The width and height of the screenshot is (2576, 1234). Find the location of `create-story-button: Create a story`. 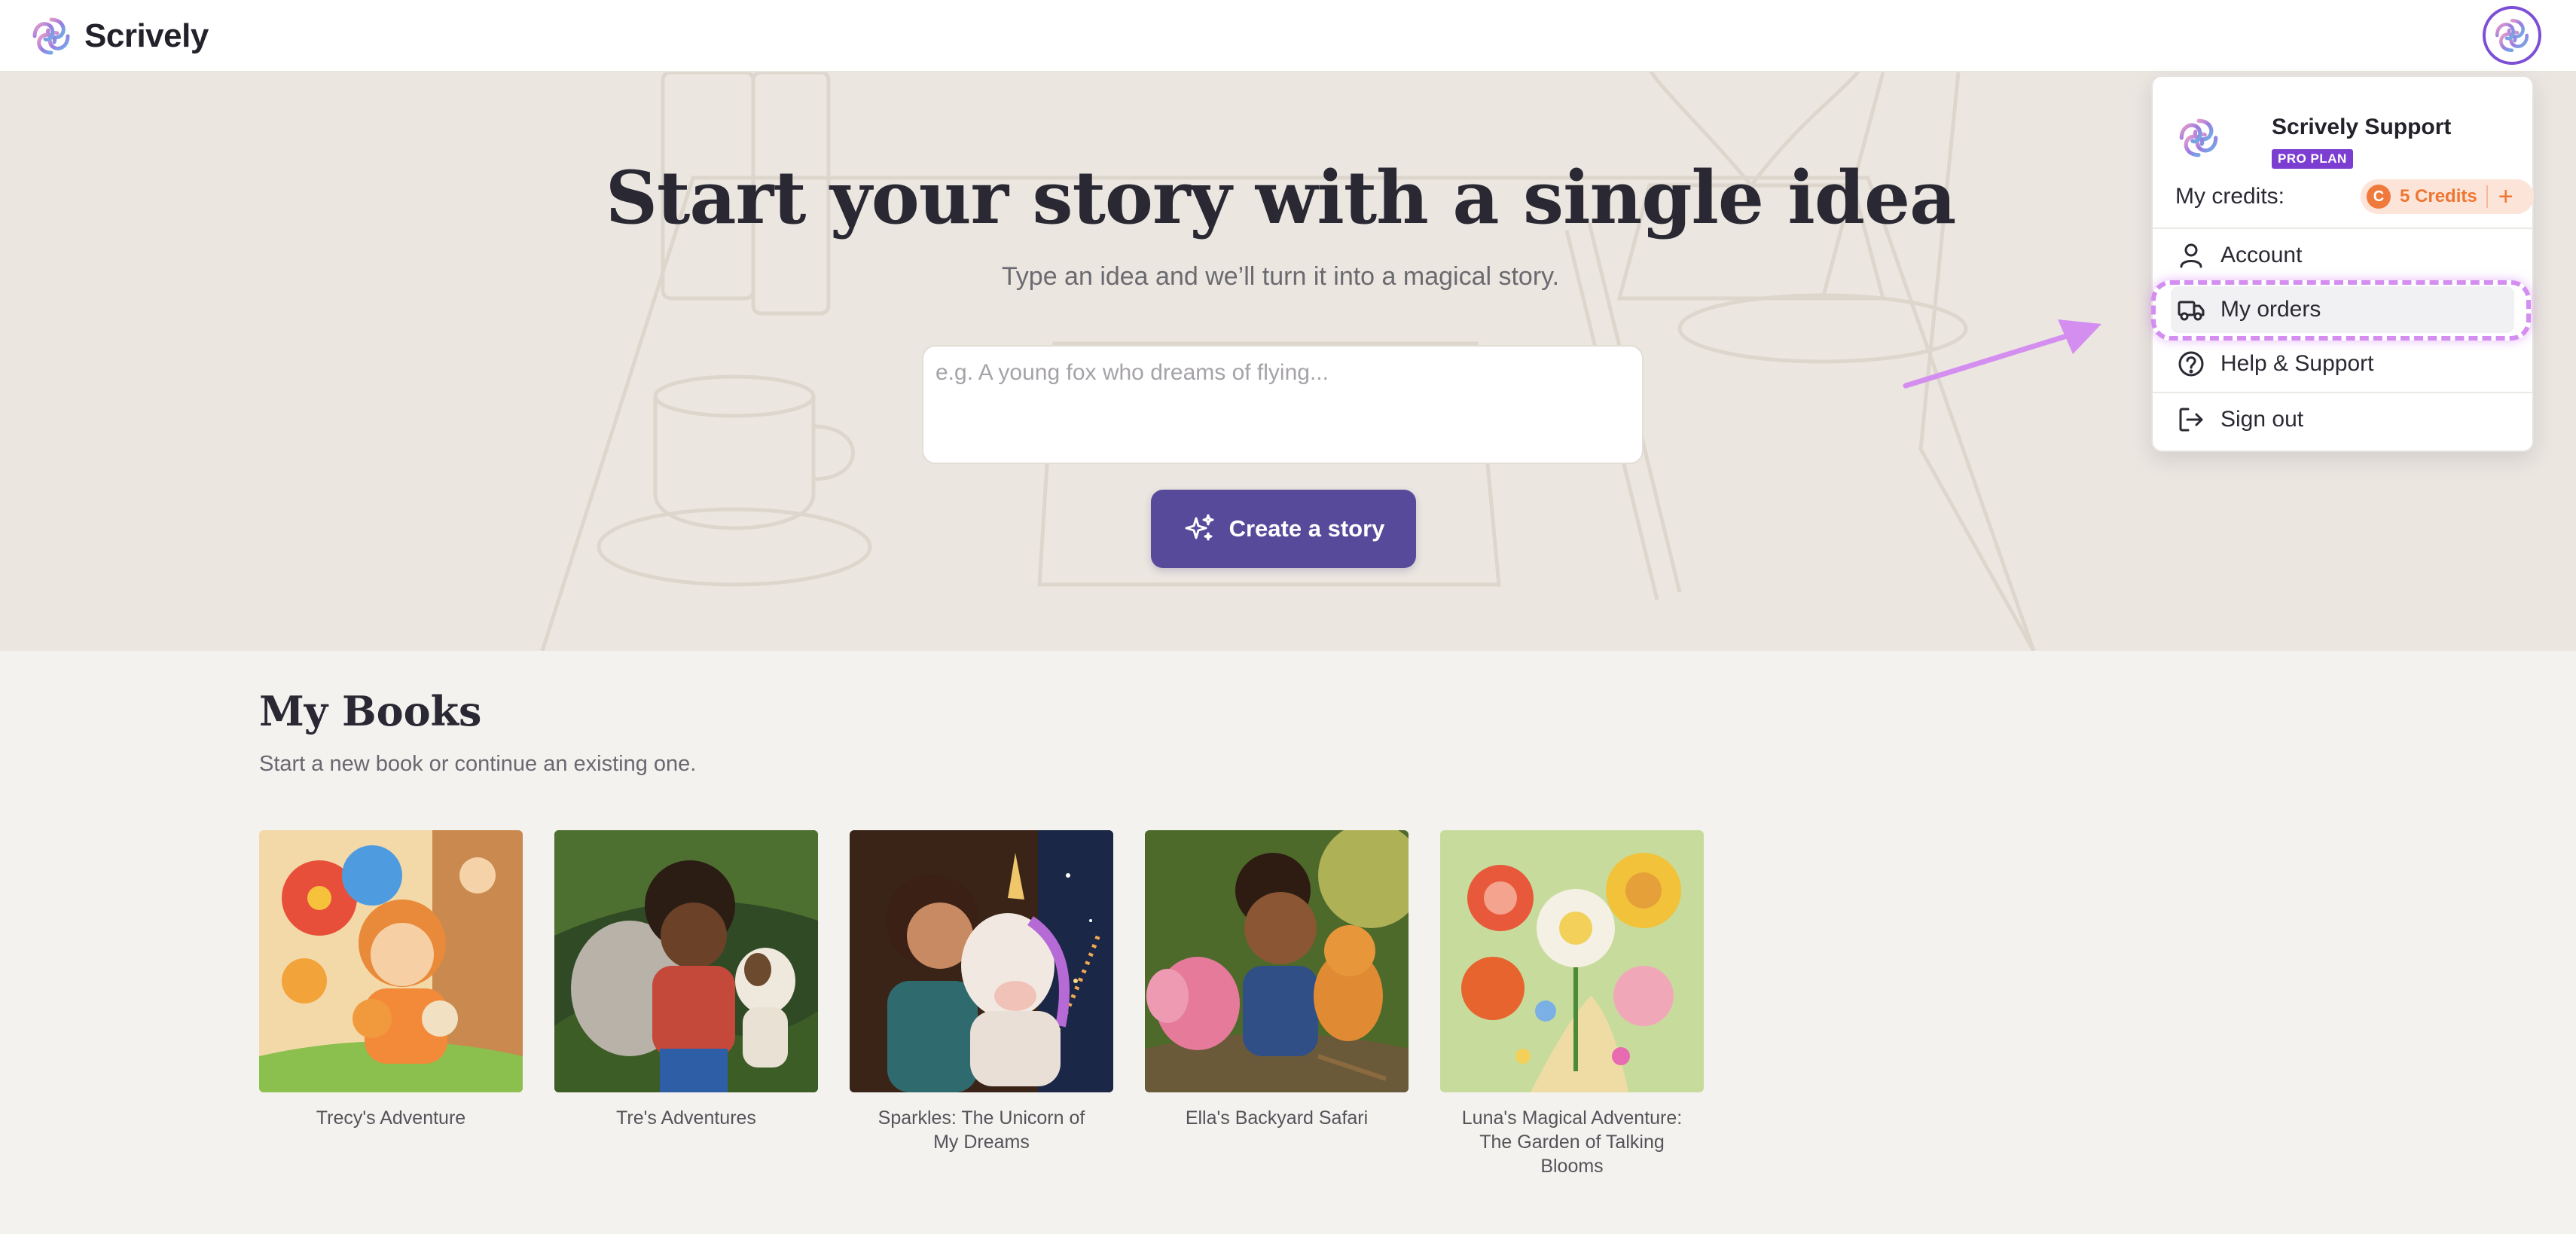

create-story-button: Create a story is located at coordinates (1284, 529).